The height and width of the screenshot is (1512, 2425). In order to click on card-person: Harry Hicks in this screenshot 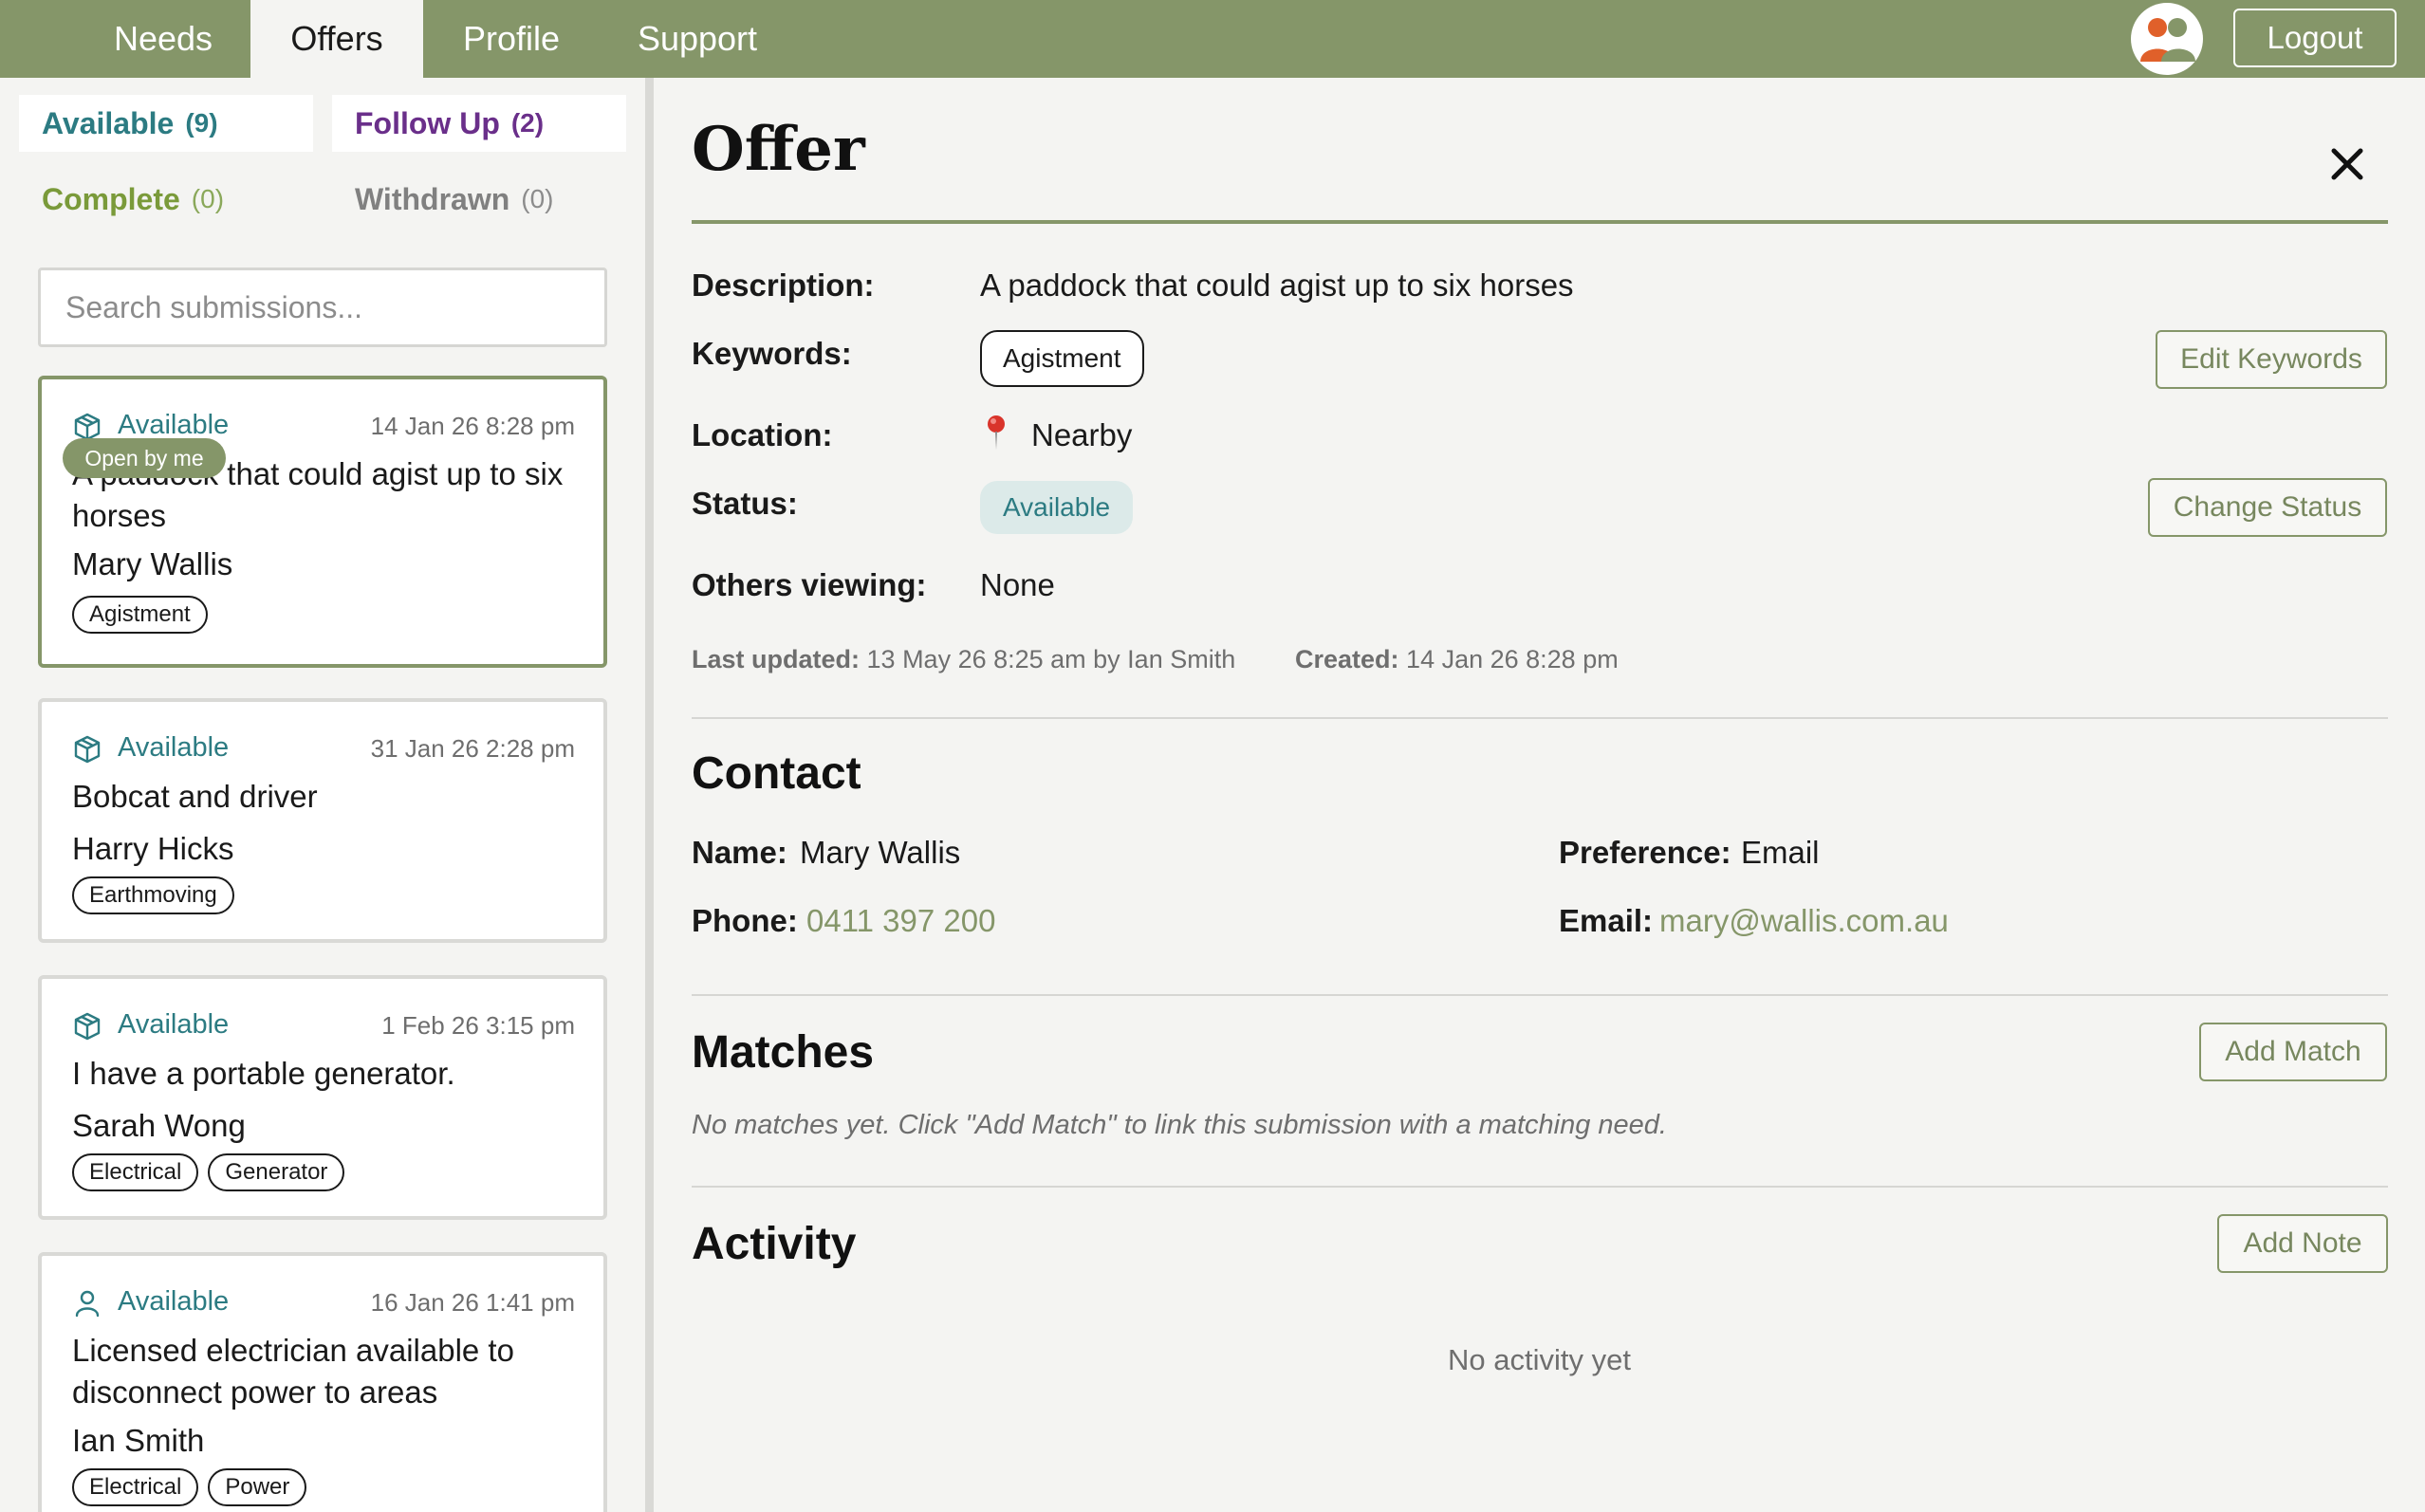, I will do `click(153, 848)`.